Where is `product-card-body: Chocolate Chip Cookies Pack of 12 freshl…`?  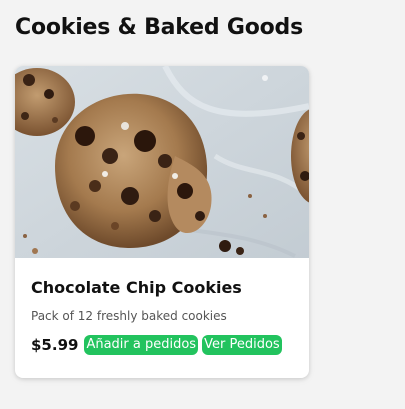
product-card-body: Chocolate Chip Cookies Pack of 12 freshl… is located at coordinates (165, 316).